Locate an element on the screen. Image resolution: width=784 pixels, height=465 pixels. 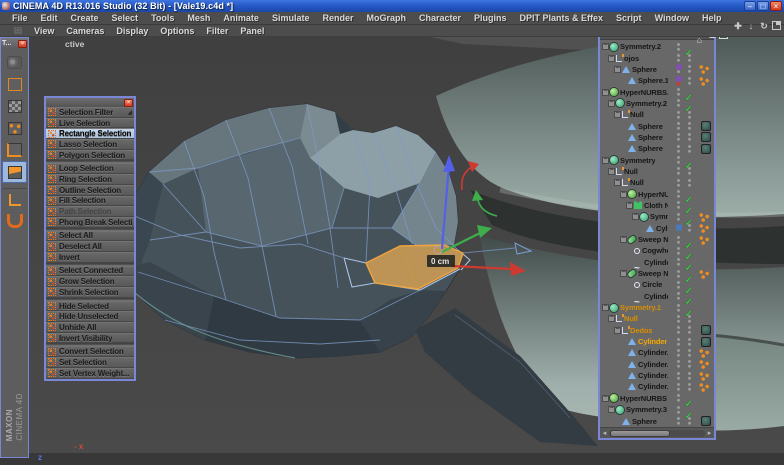
scroll-right-arrow: ▸ is located at coordinates (709, 433).